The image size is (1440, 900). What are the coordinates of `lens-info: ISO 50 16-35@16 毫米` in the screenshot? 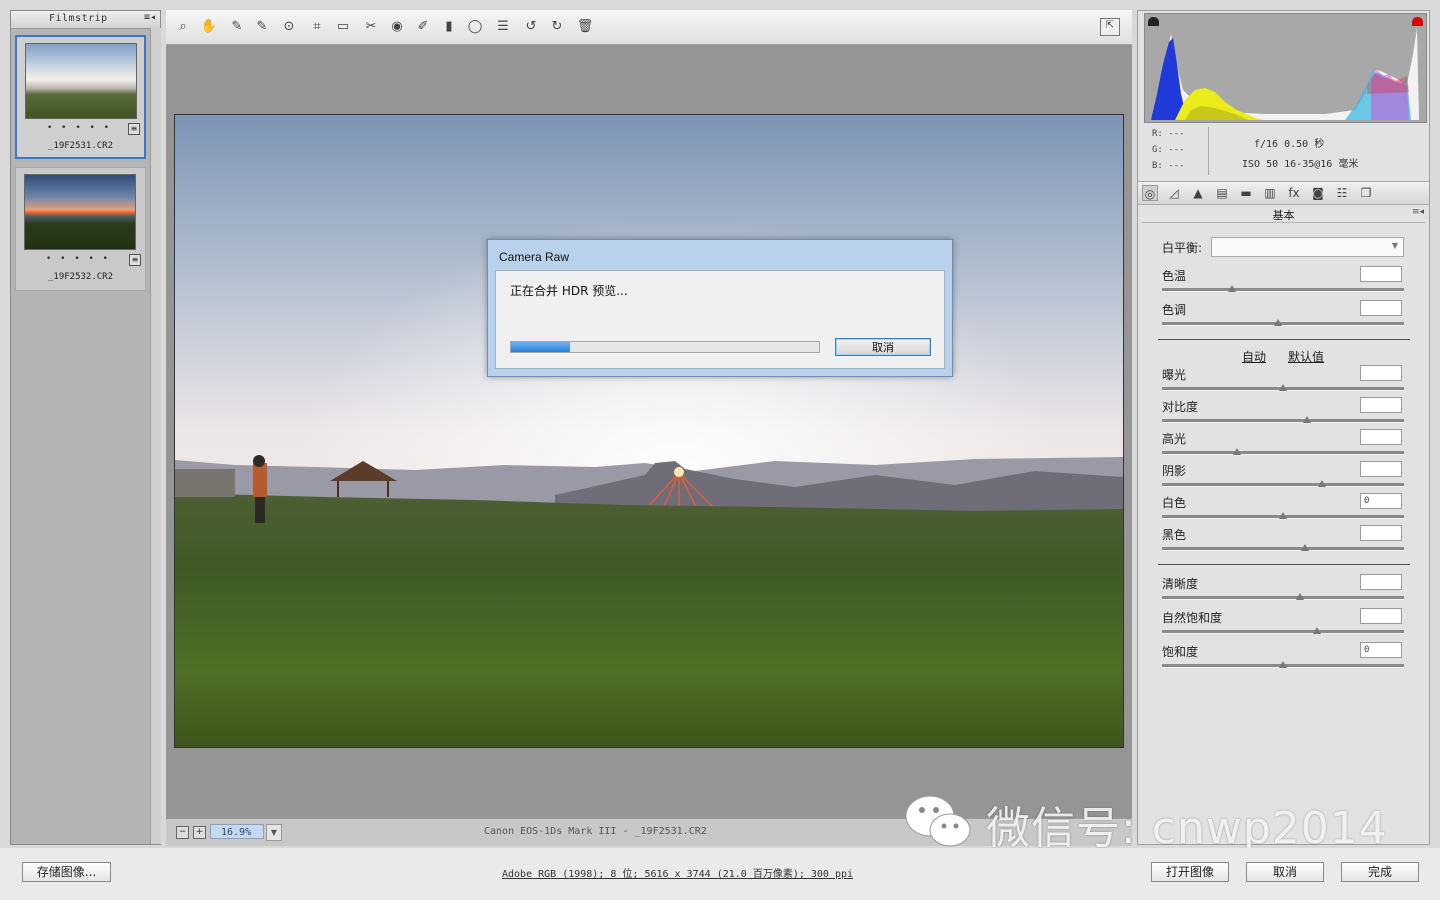 It's located at (1300, 164).